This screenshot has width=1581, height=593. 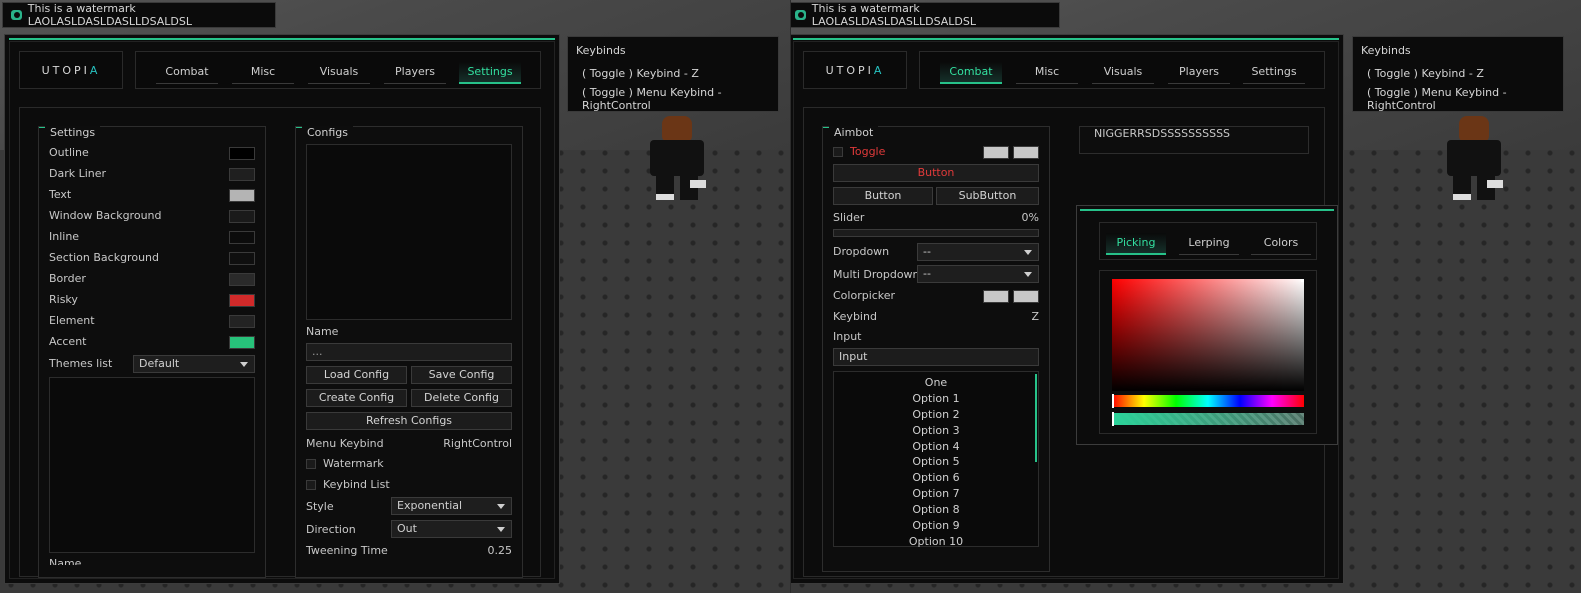 What do you see at coordinates (501, 506) in the screenshot?
I see `chevron-down-icon` at bounding box center [501, 506].